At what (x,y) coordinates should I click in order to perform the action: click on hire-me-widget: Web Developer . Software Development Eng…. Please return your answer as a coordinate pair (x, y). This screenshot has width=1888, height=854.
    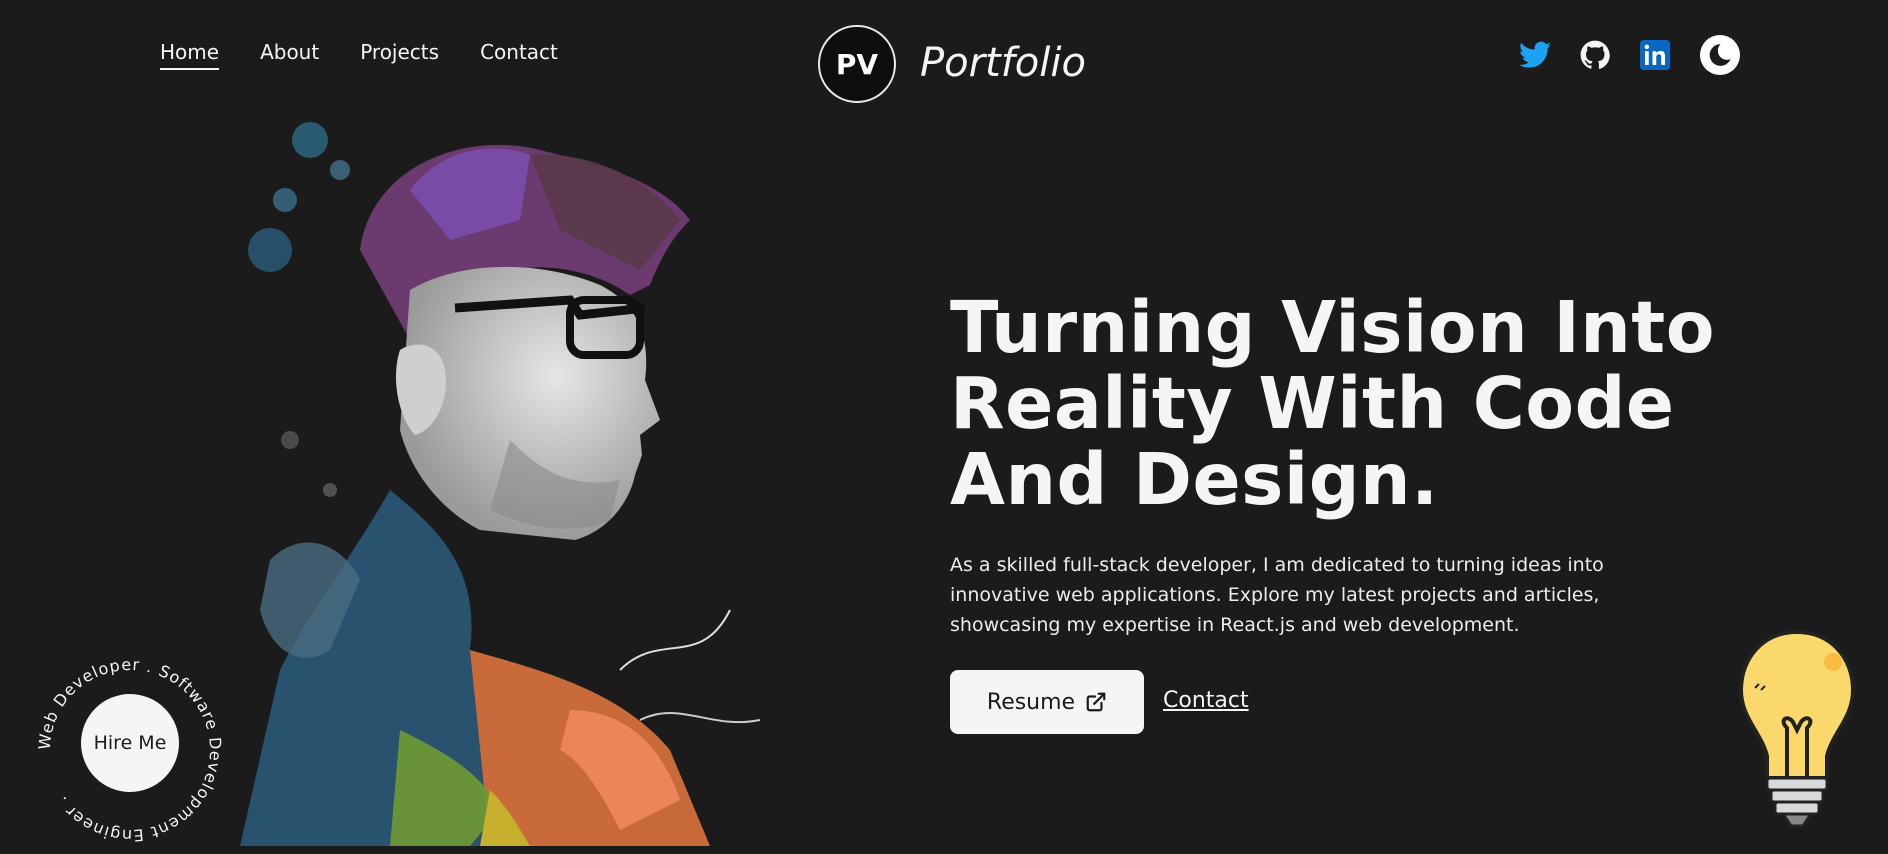
    Looking at the image, I should click on (130, 750).